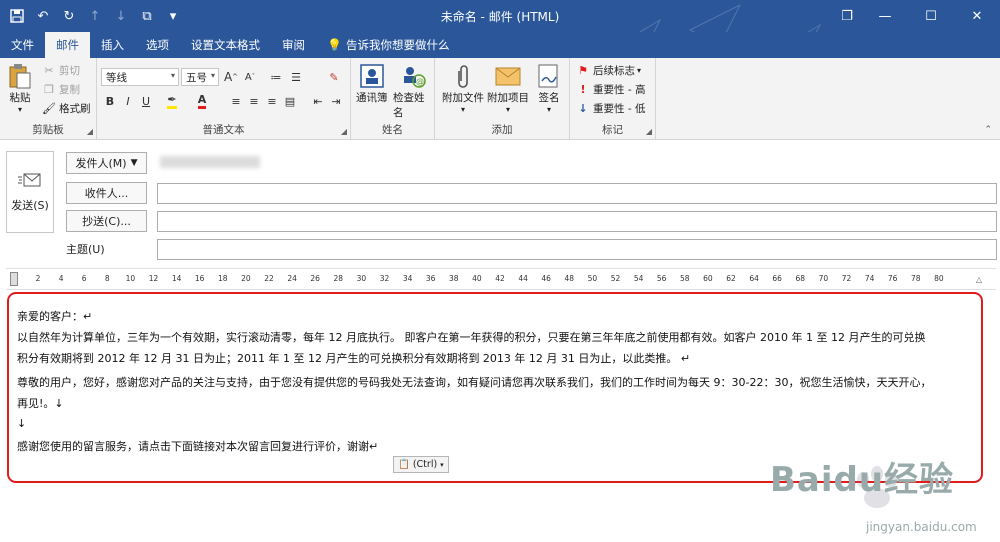 This screenshot has width=1000, height=542. Describe the element at coordinates (939, 278) in the screenshot. I see `ruler-tick-label: 80` at that location.